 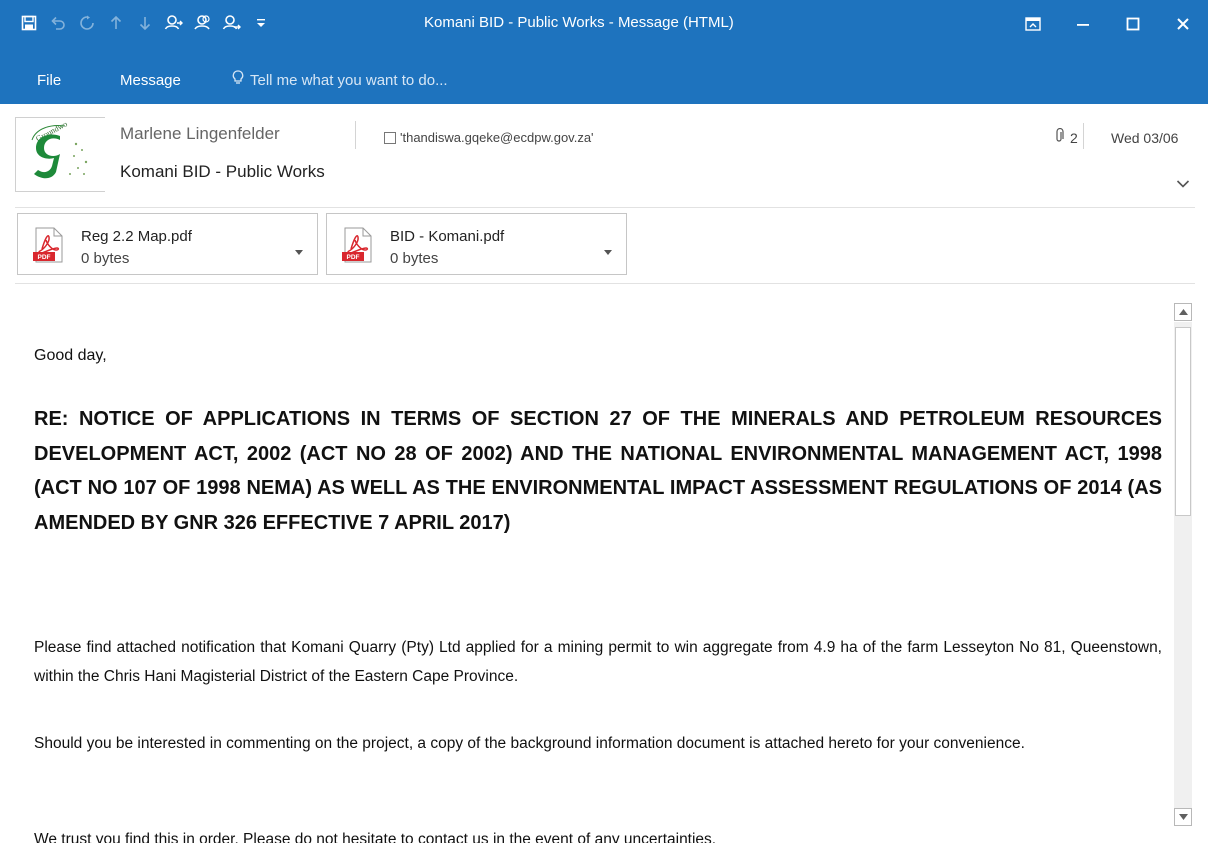 I want to click on window-controls, so click(x=1108, y=24).